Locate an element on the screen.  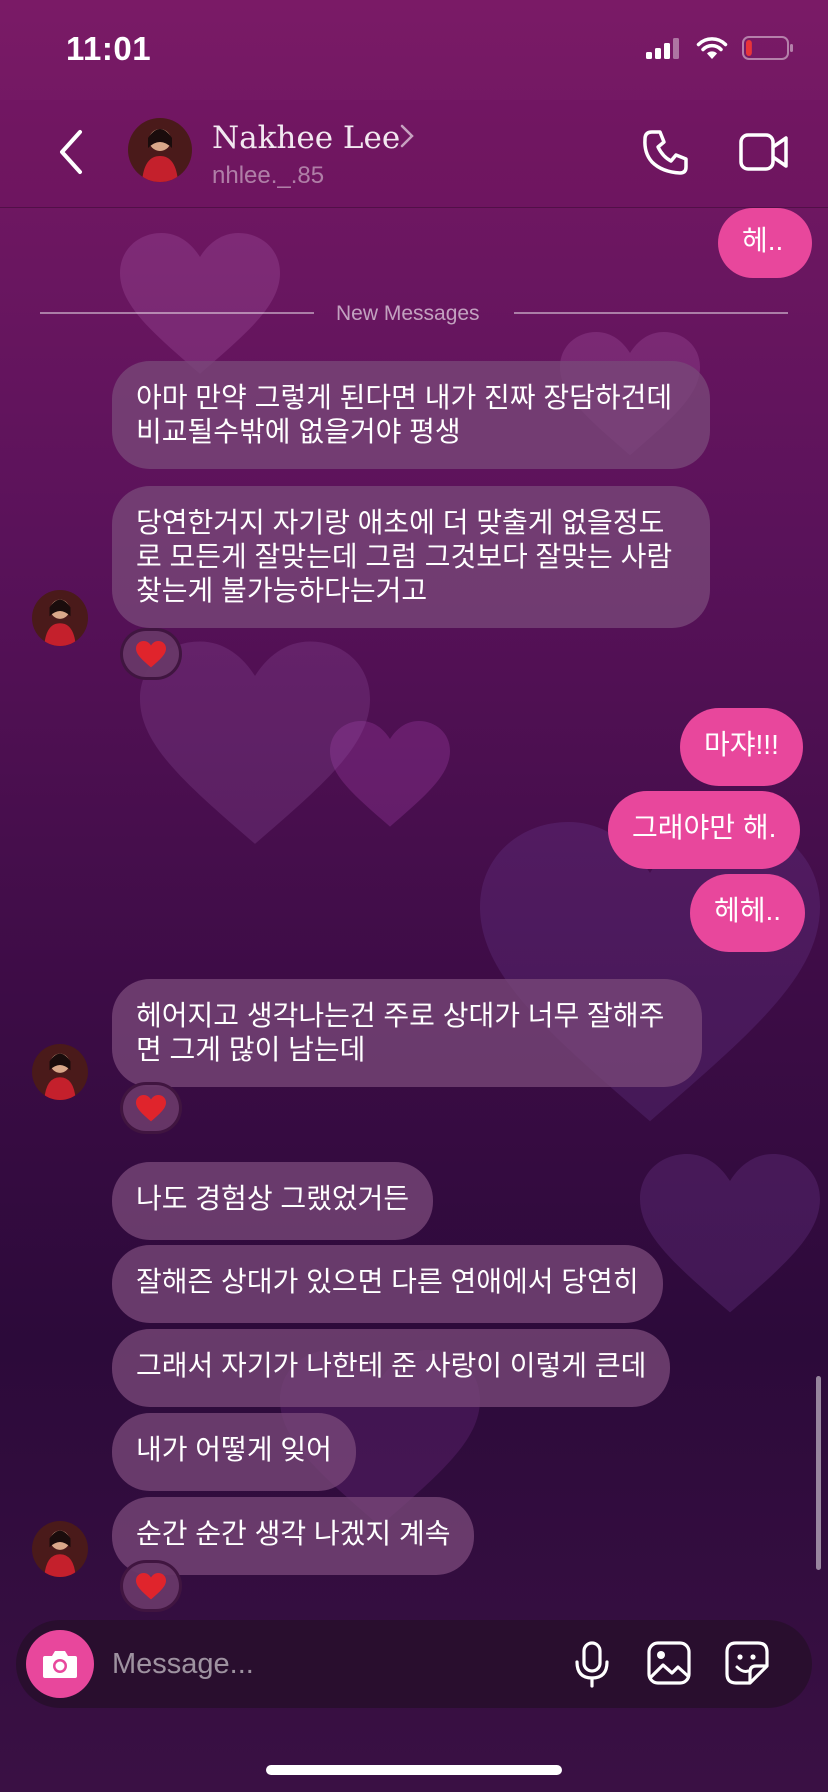
incoming-message: 잘해즌 상대가 있으면 다른 연애에서 당연히 is located at coordinates (387, 1284).